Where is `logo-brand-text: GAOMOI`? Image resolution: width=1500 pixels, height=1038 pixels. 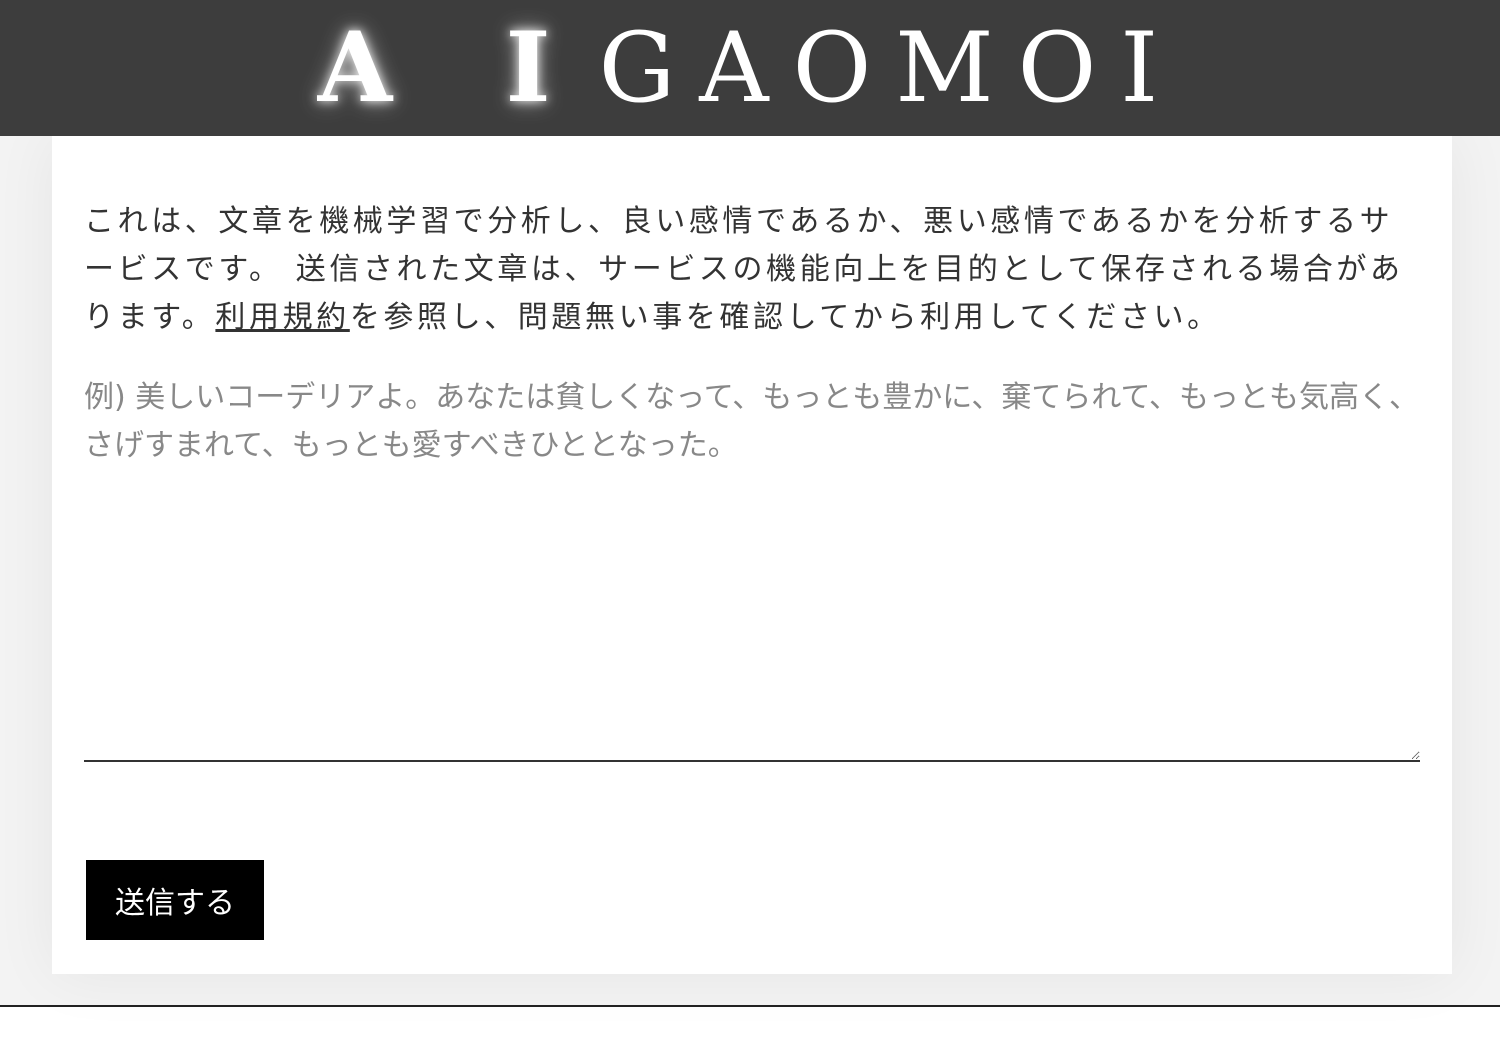
logo-brand-text: GAOMOI is located at coordinates (890, 68).